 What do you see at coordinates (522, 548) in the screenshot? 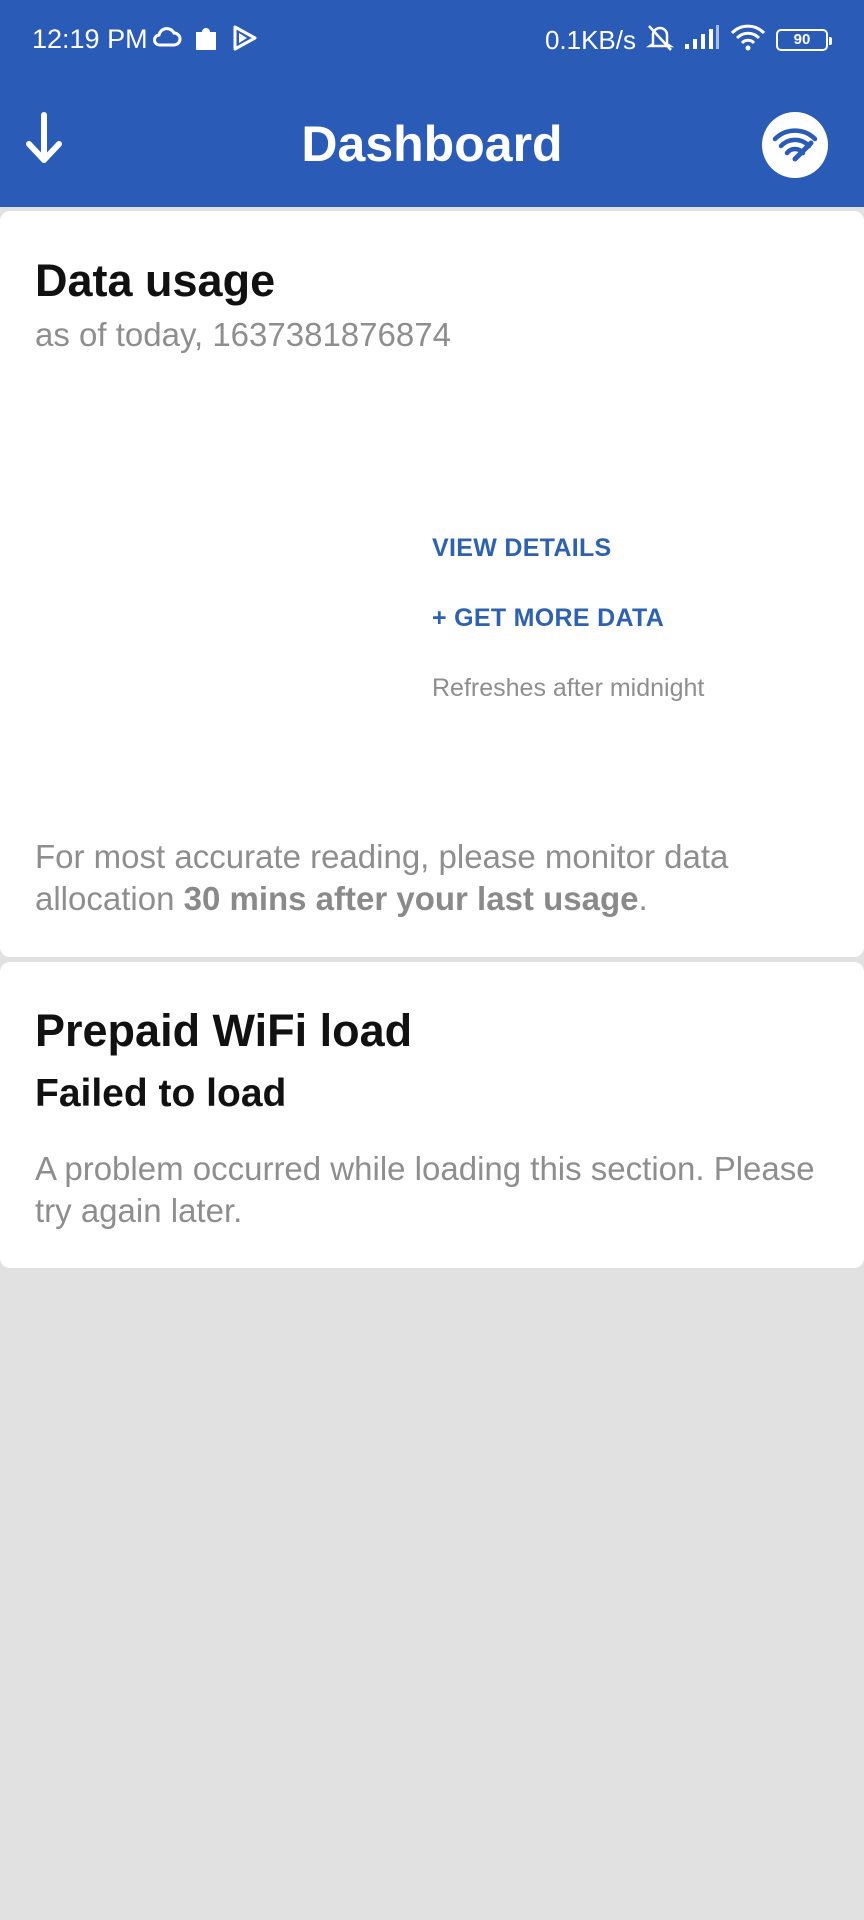
I see `view-details-link: VIEW DETAILS` at bounding box center [522, 548].